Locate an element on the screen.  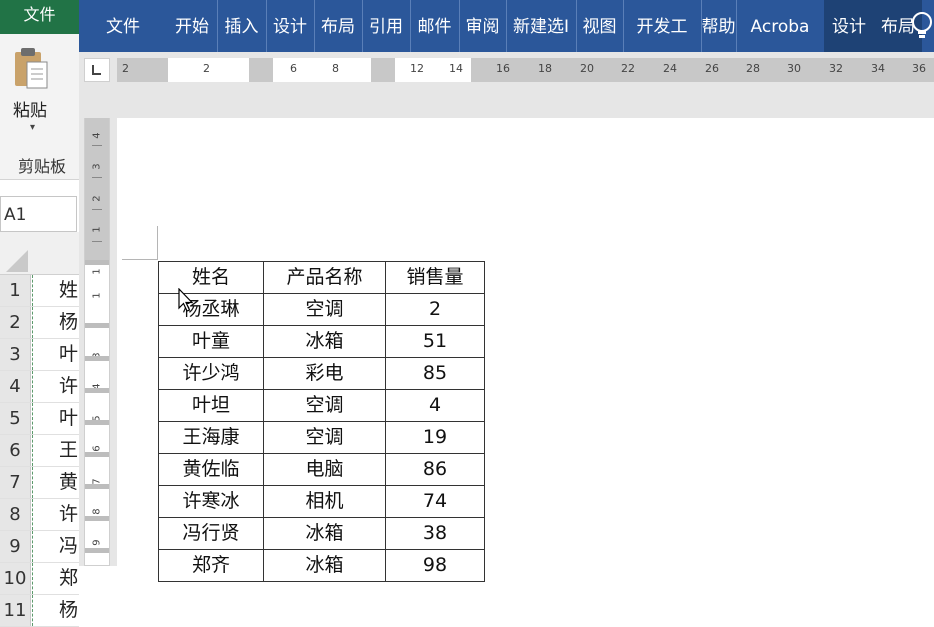
ribbon-tab: 文件 is located at coordinates (123, 26).